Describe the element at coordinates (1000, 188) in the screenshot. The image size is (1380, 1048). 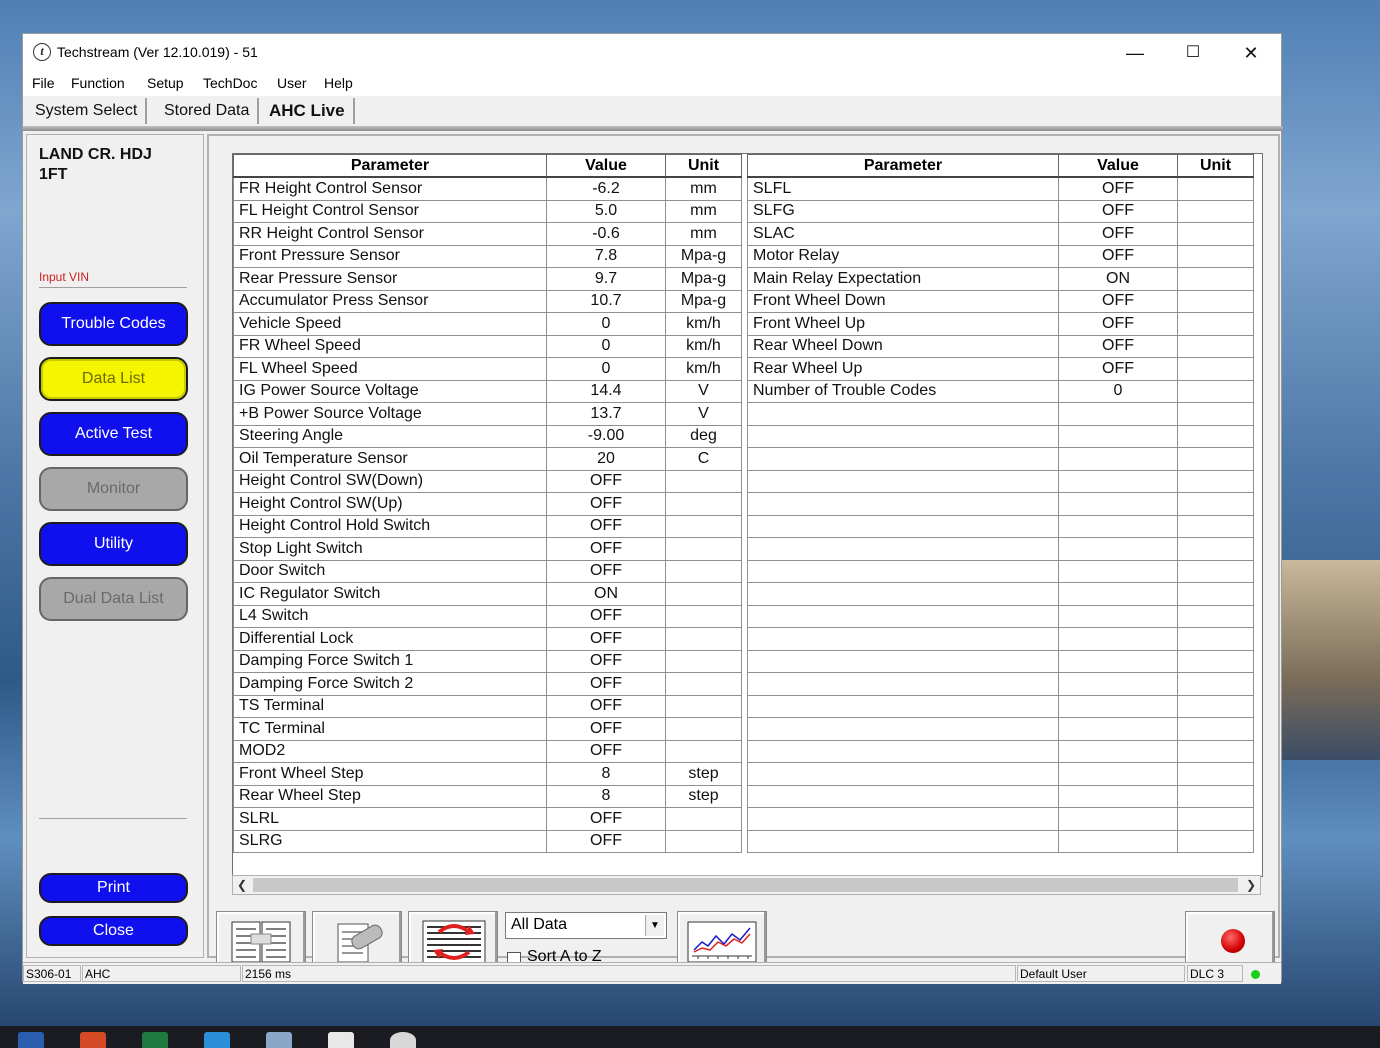
I see `table-row: SLFL OFF` at that location.